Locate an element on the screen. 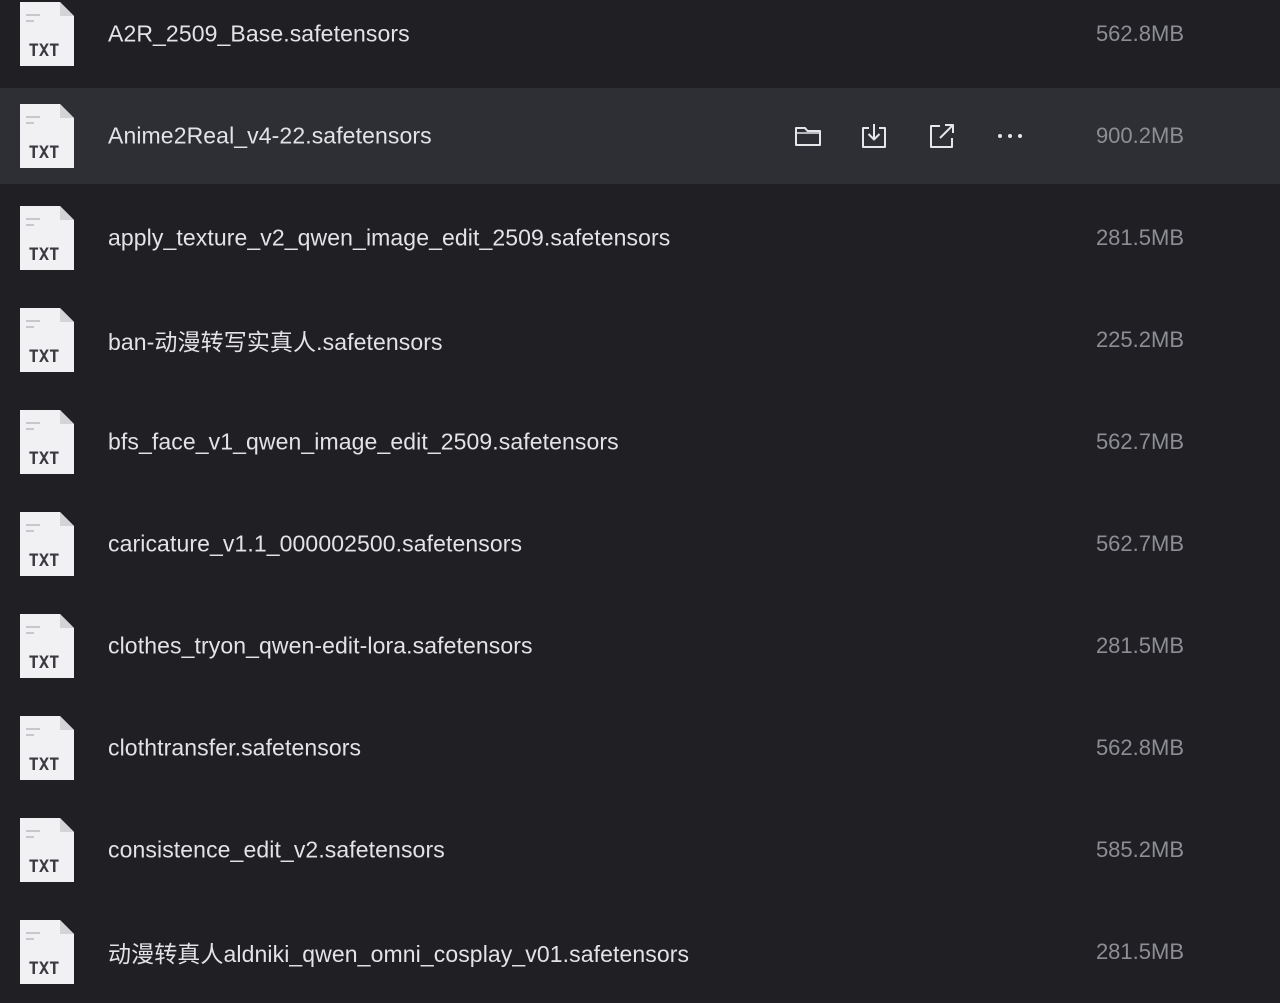 The height and width of the screenshot is (1003, 1280). file-name: consistence_edit_v2.safetensors is located at coordinates (276, 849).